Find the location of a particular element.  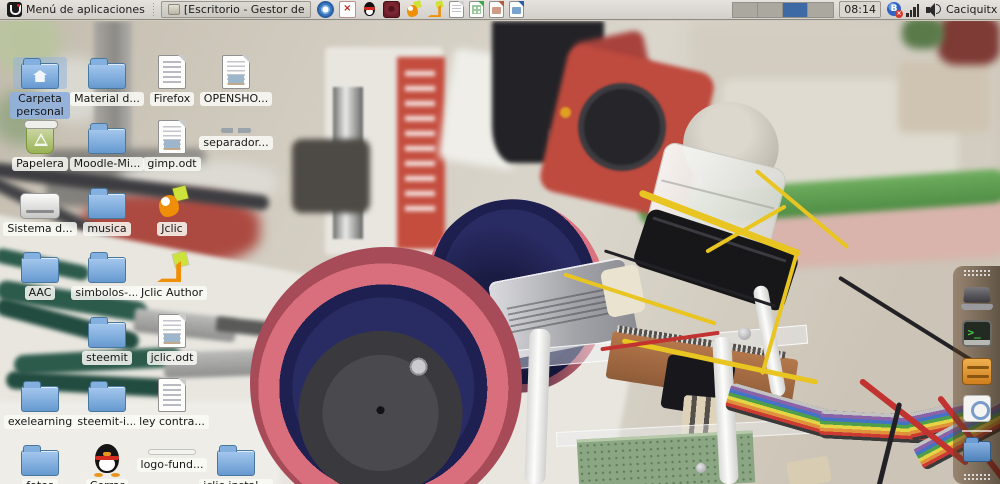

desktop-icon-cerrar: Cerrar is located at coordinates (107, 464).